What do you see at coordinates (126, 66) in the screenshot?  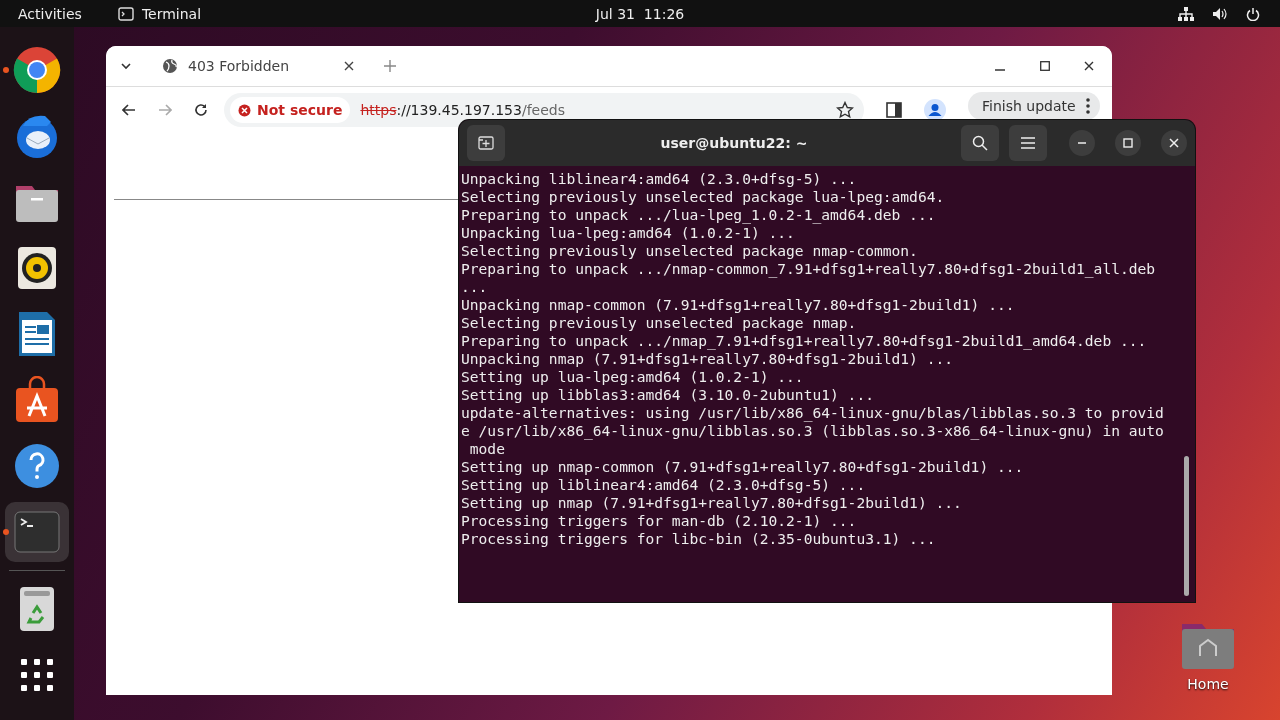 I see `chevron-down-icon` at bounding box center [126, 66].